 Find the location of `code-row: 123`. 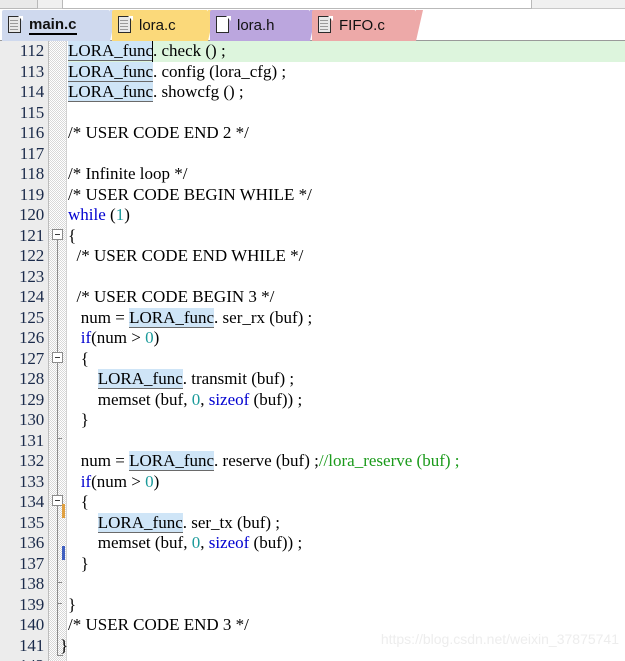

code-row: 123 is located at coordinates (312, 277).